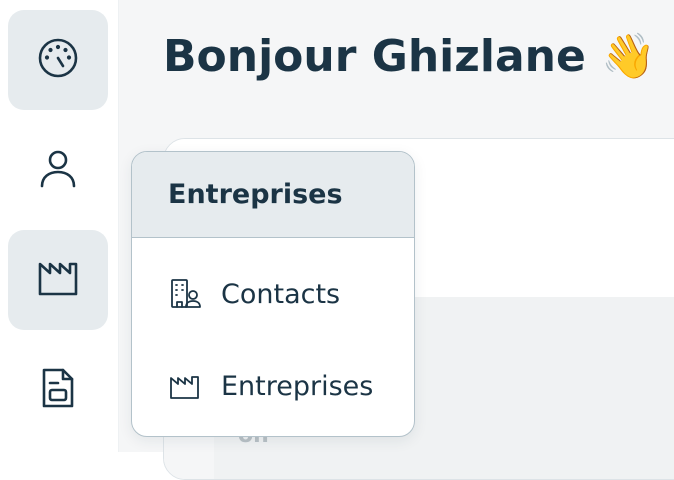 This screenshot has width=674, height=480. I want to click on sidebar-item-documents, so click(58, 390).